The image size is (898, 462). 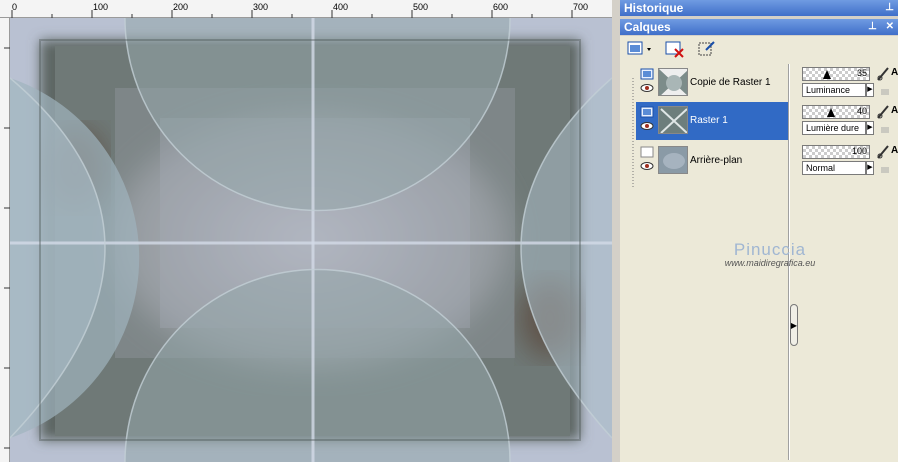 I want to click on history-panel-title: Historique, so click(x=654, y=8).